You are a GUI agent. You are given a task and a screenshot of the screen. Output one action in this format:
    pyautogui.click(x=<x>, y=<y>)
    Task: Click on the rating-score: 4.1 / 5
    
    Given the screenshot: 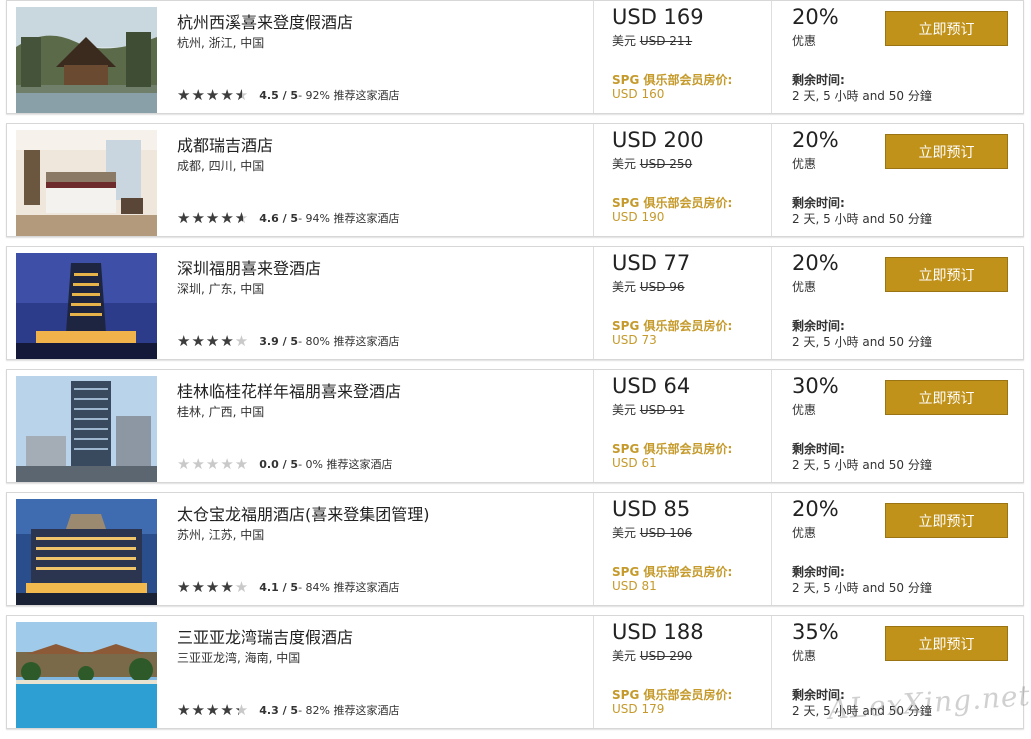 What is the action you would take?
    pyautogui.click(x=279, y=587)
    